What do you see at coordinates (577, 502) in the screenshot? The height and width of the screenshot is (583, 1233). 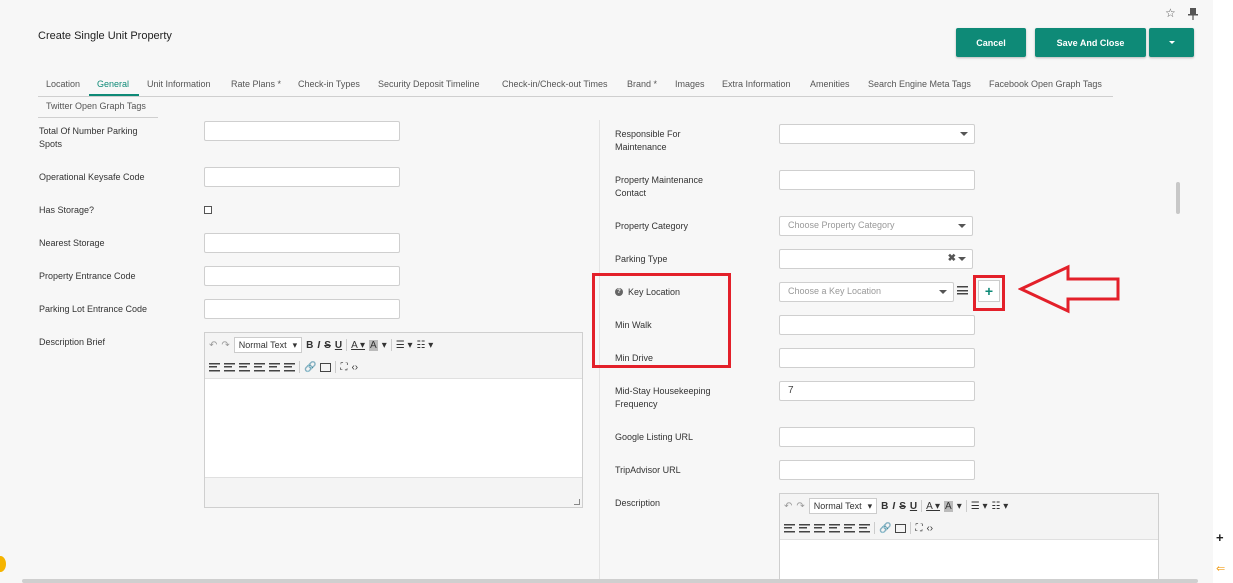 I see `resize-handle-icon` at bounding box center [577, 502].